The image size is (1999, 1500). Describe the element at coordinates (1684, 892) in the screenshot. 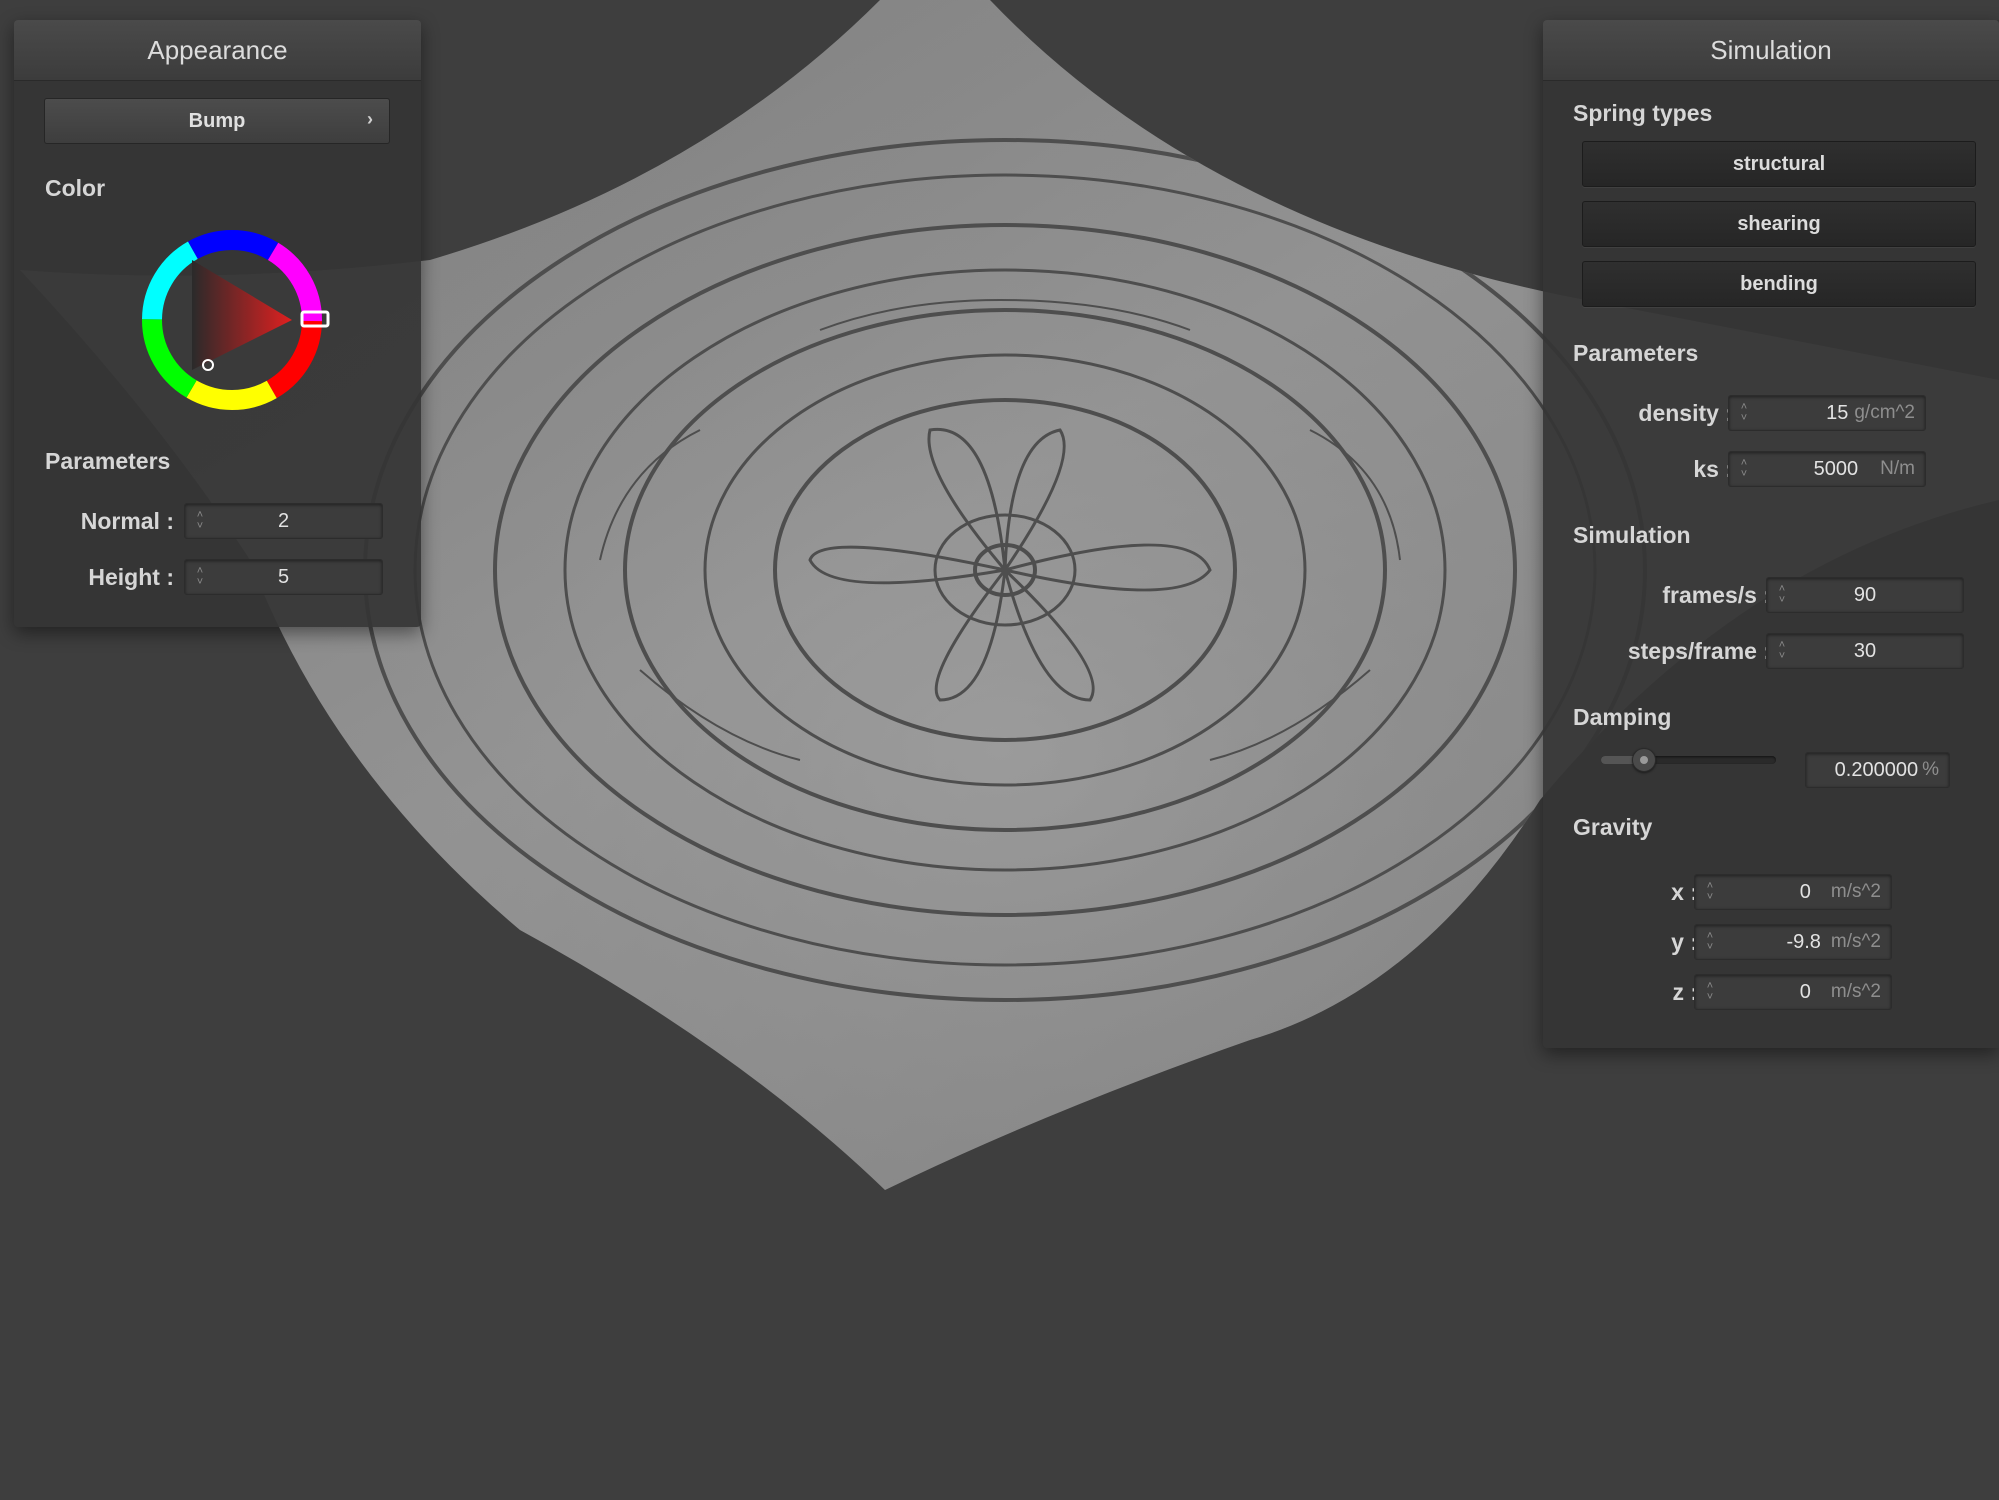

I see `gravity-x-label: x :` at that location.